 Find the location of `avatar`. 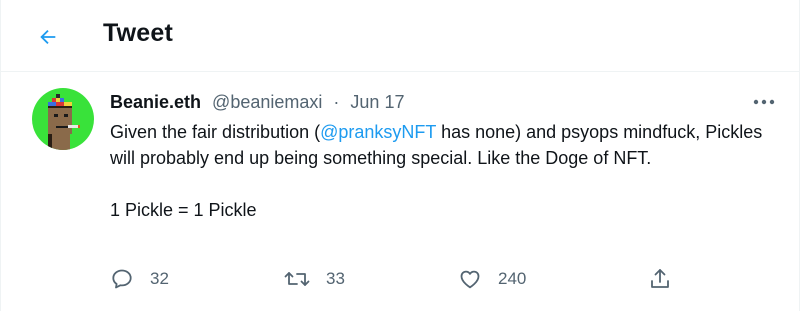

avatar is located at coordinates (63, 119).